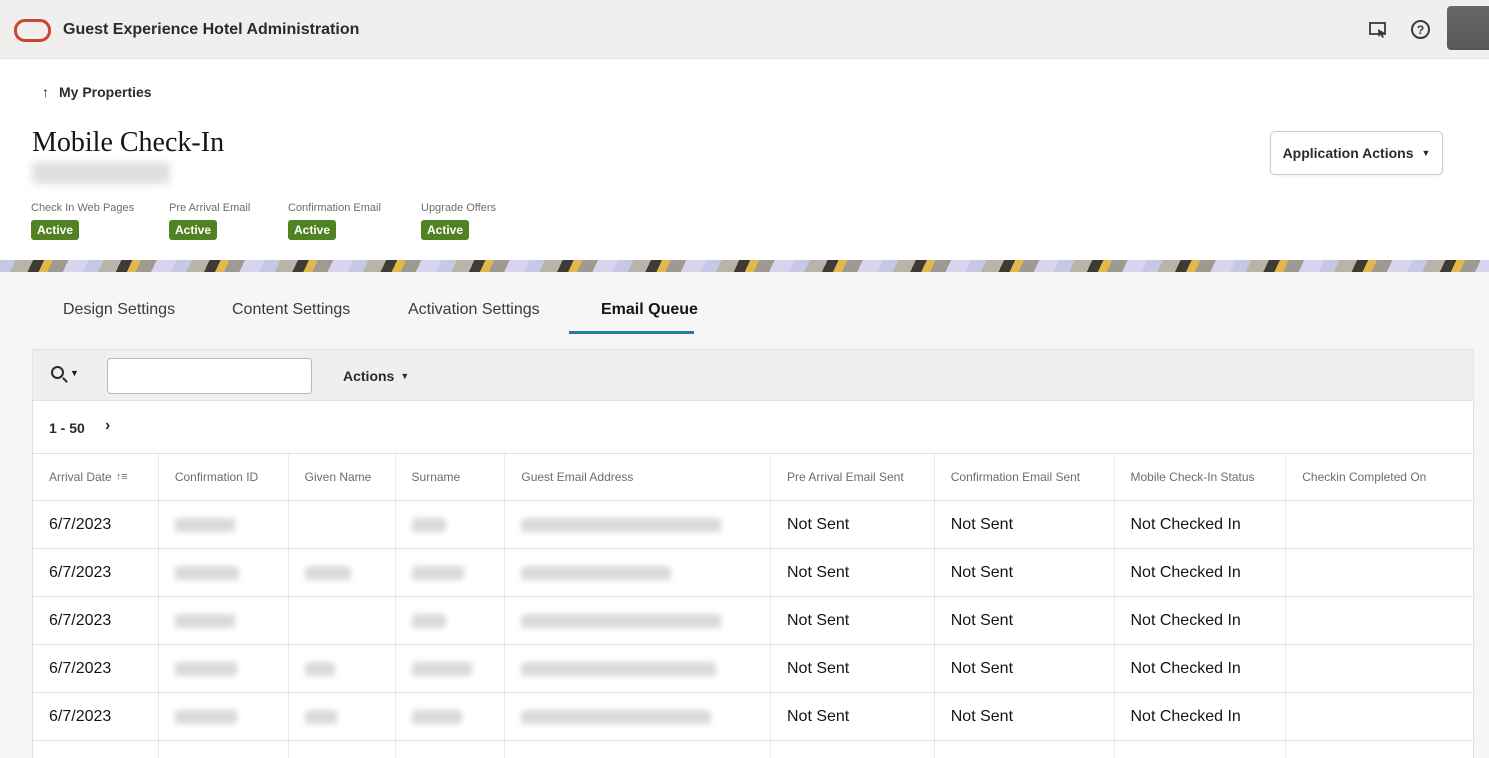  What do you see at coordinates (291, 310) in the screenshot?
I see `tab-content-settings: Content Settings` at bounding box center [291, 310].